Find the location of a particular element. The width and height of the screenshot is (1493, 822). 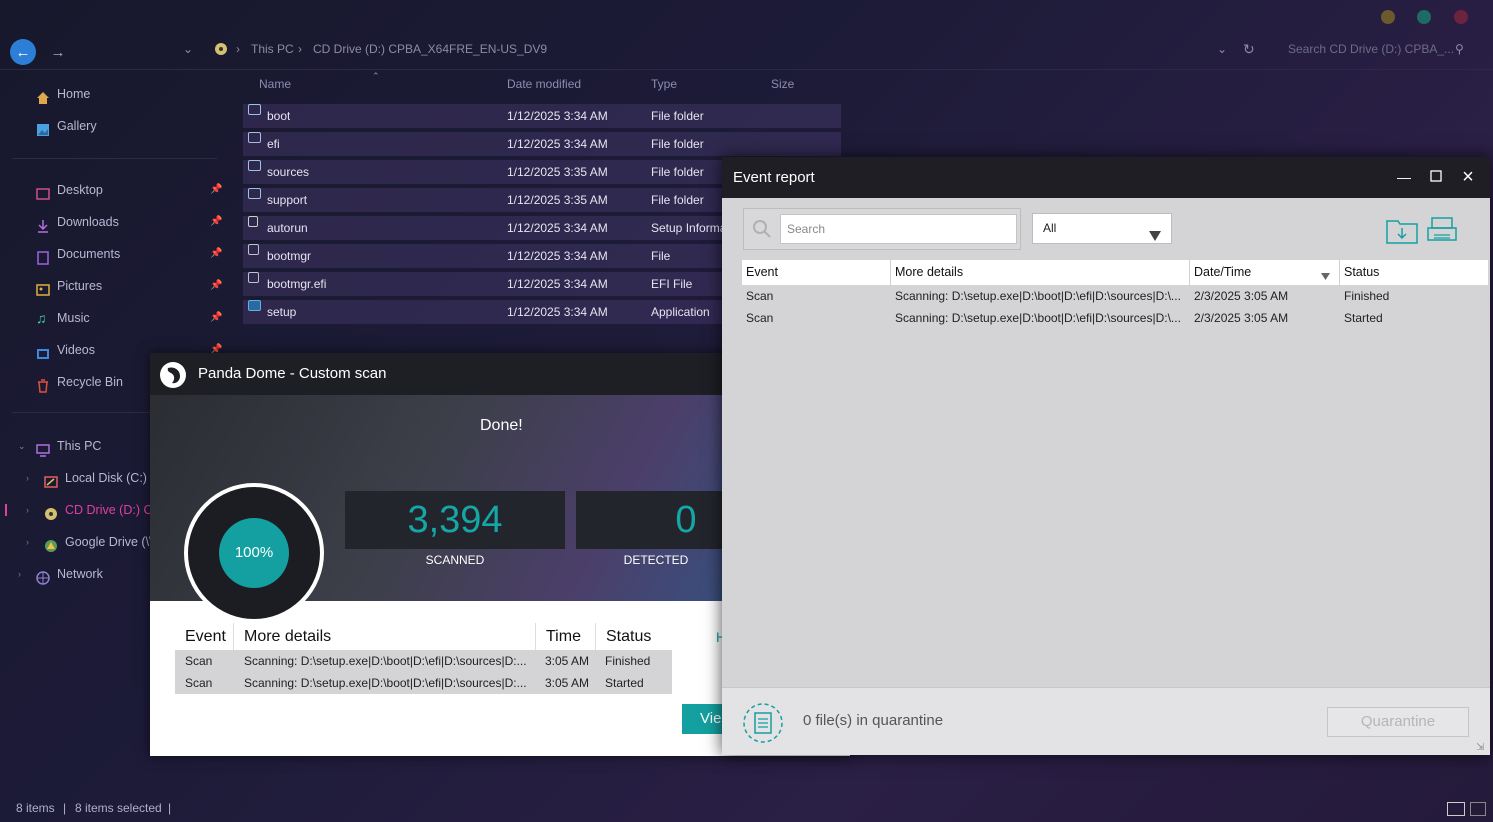

gallery-icon is located at coordinates (43, 127).